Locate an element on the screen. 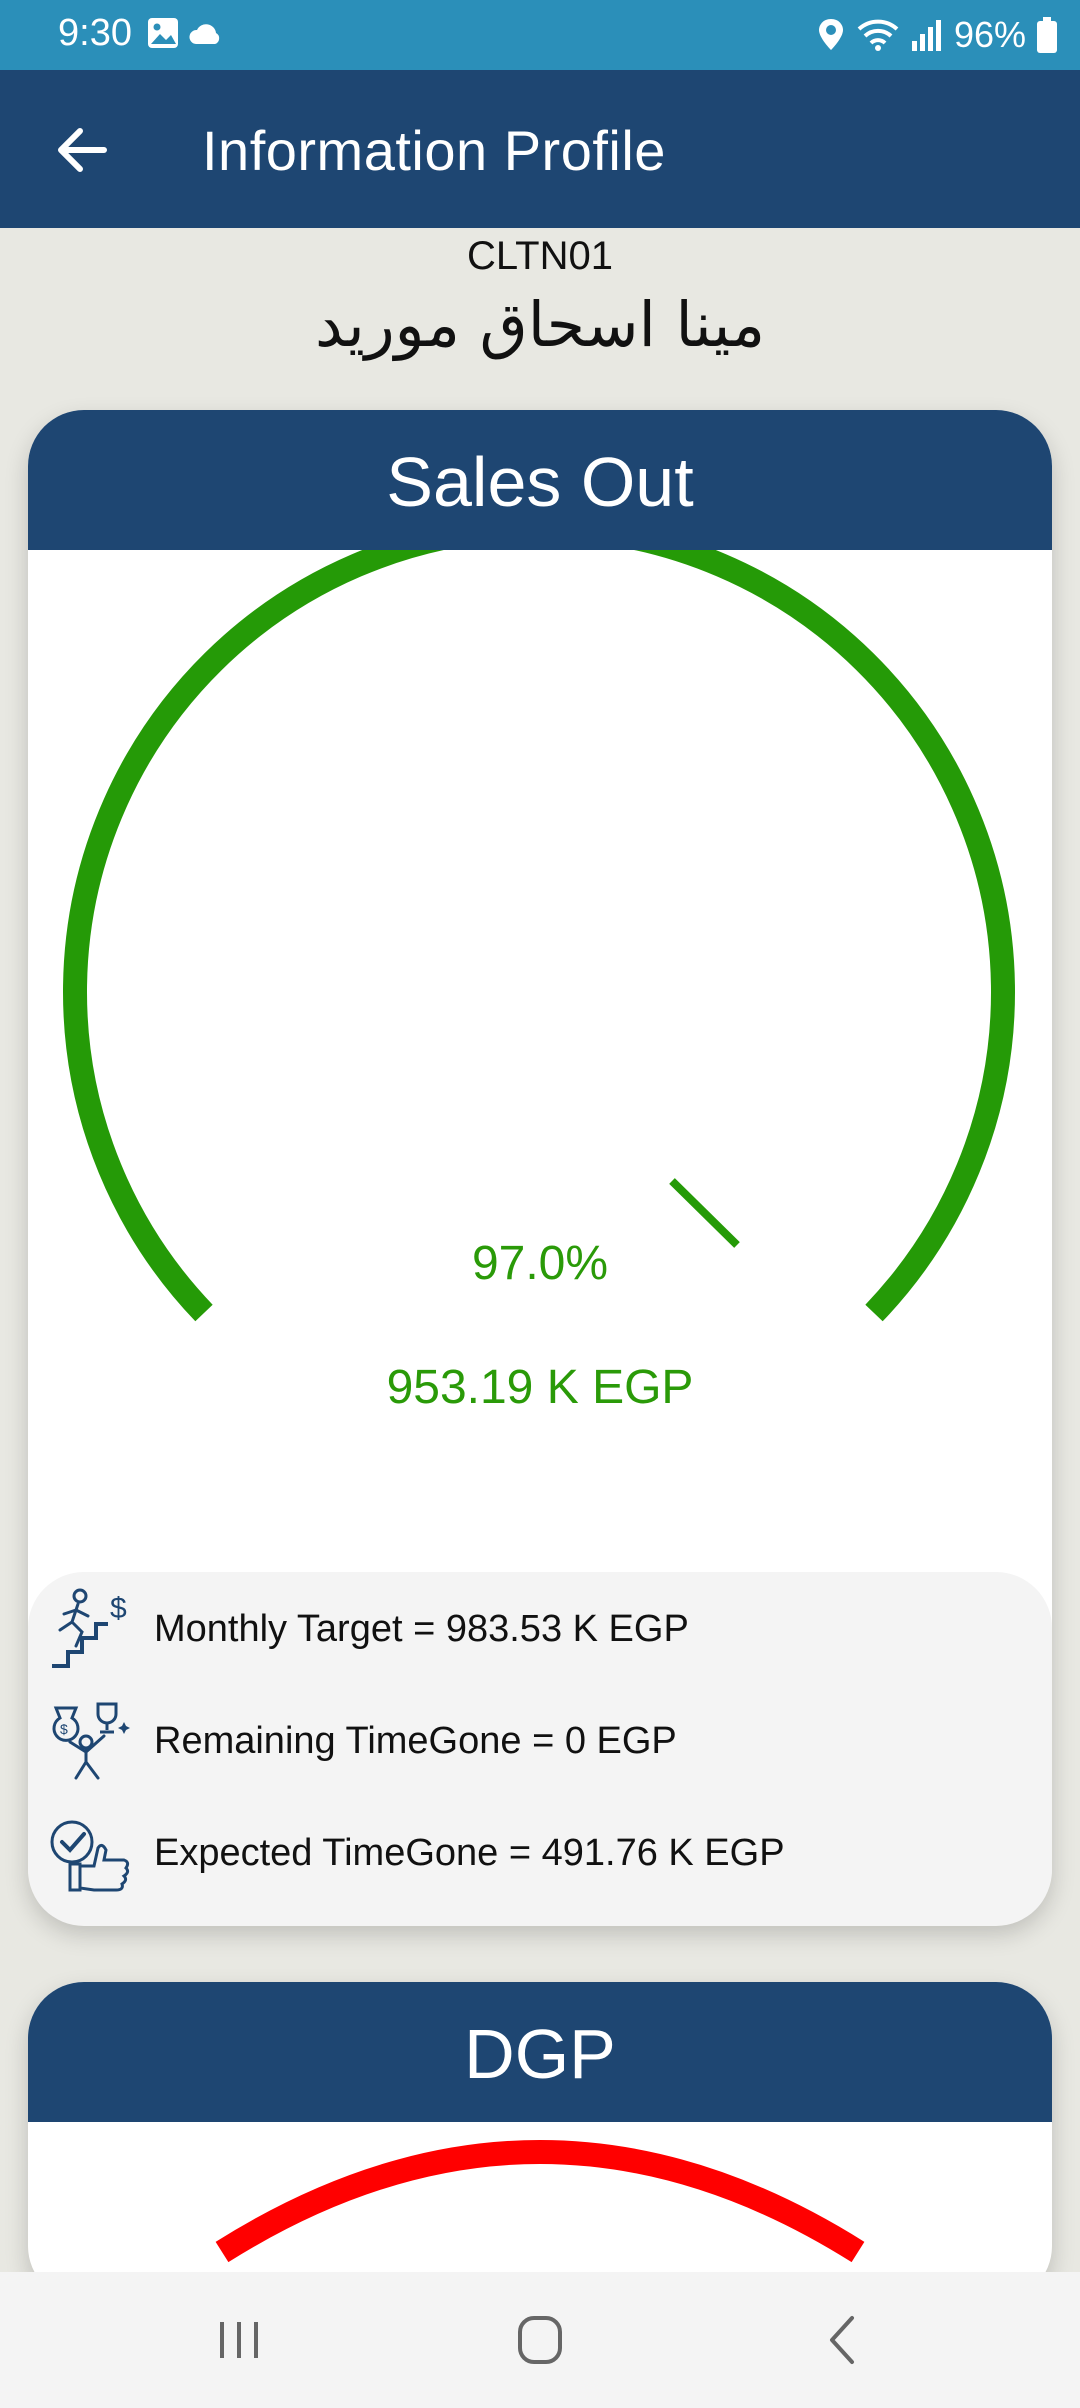 Image resolution: width=1080 pixels, height=2408 pixels. system-nav-bar is located at coordinates (540, 2340).